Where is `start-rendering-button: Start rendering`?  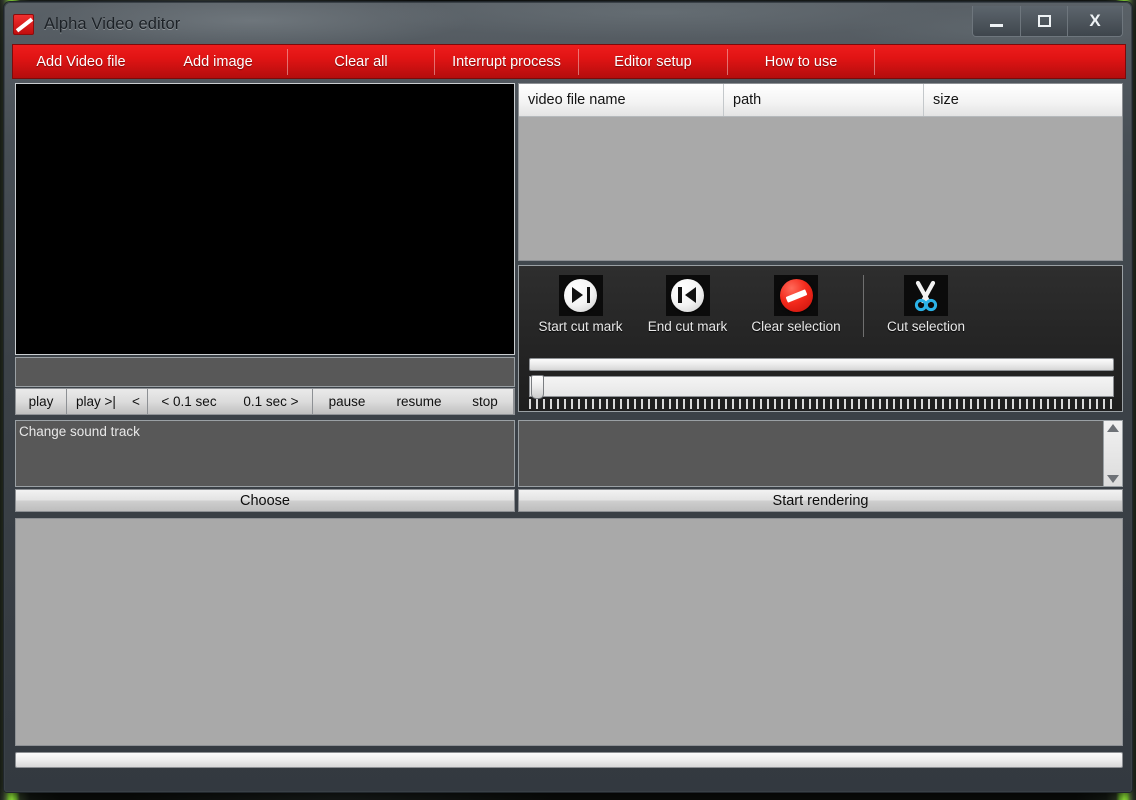
start-rendering-button: Start rendering is located at coordinates (820, 500).